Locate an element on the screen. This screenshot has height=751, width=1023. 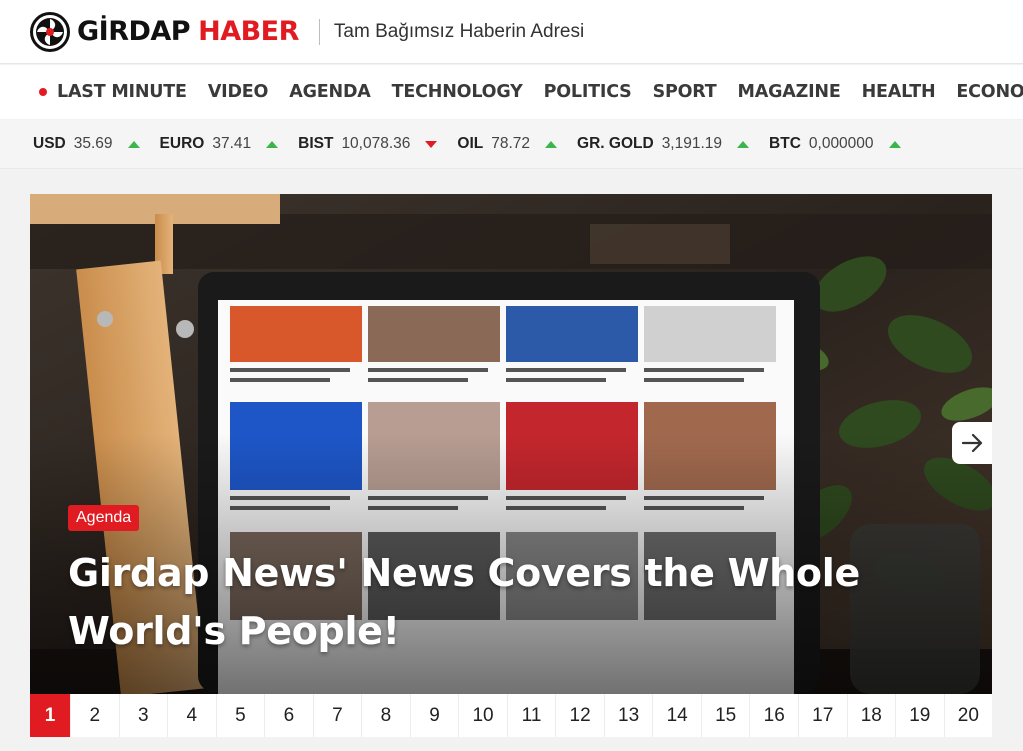
ticker-item-euro: EURO 37.41 is located at coordinates (219, 144).